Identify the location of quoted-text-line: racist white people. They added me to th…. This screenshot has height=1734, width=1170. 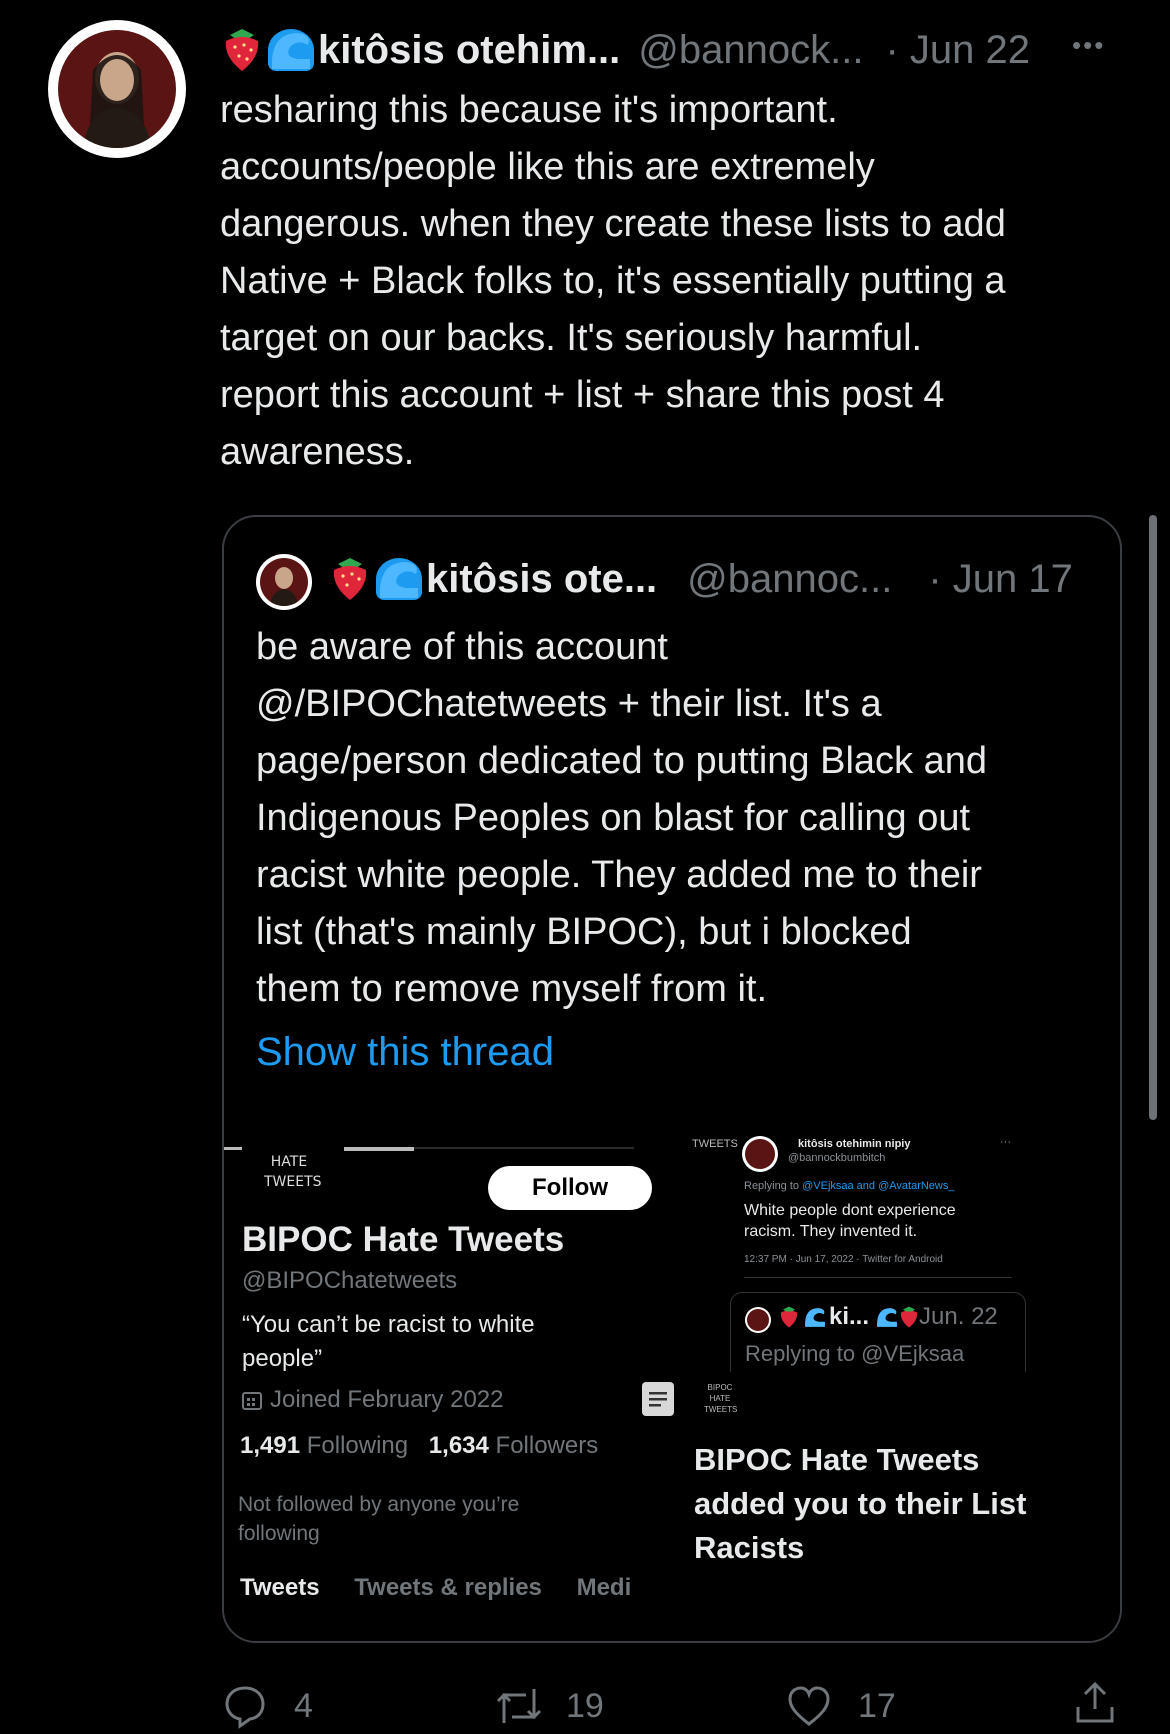
(619, 875).